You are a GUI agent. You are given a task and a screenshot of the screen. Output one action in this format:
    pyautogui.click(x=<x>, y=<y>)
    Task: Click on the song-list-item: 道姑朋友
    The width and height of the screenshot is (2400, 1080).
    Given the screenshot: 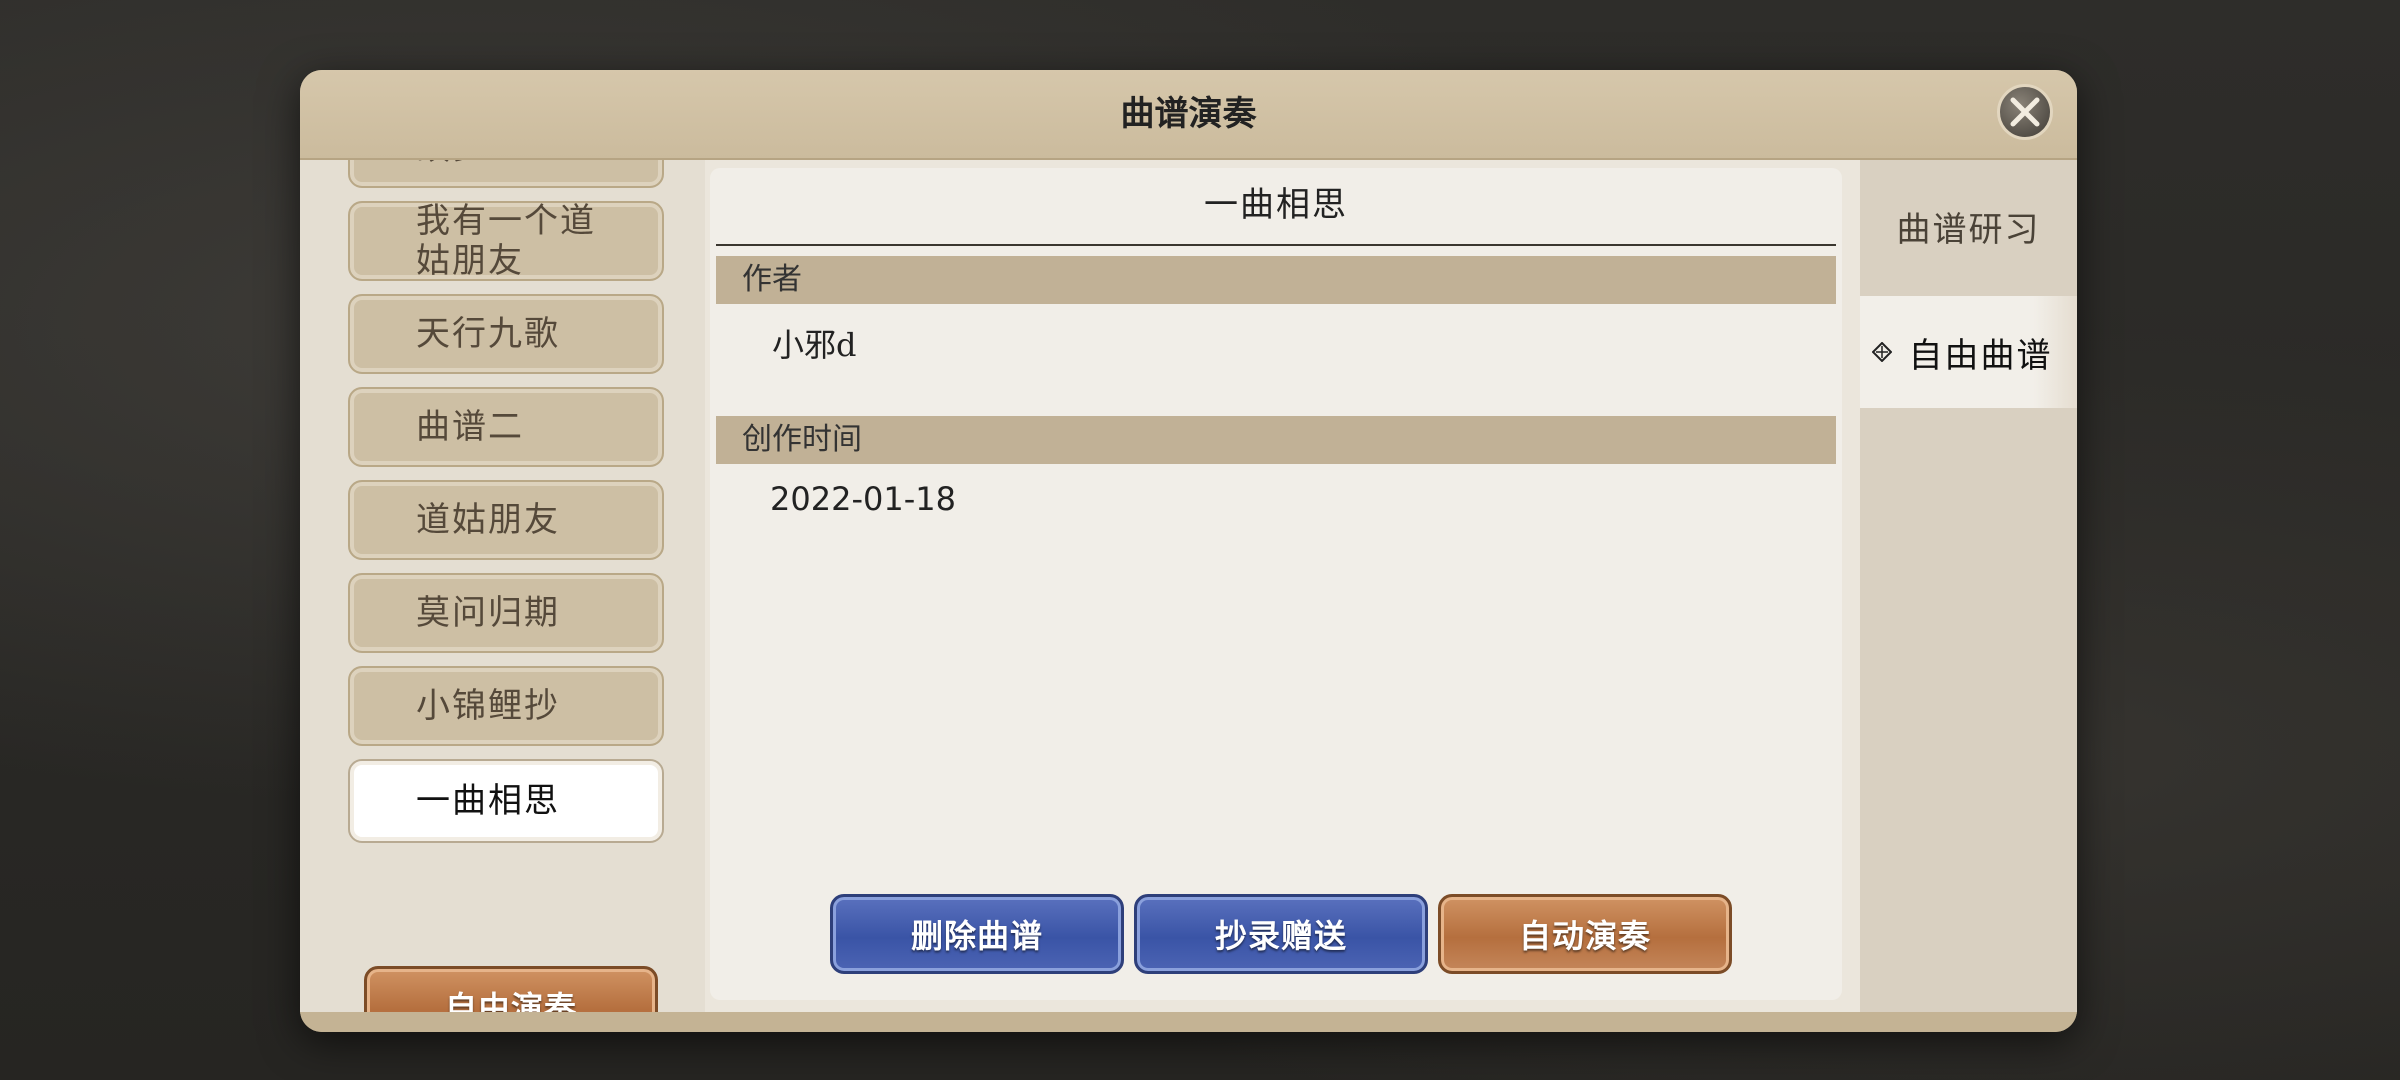 What is the action you would take?
    pyautogui.click(x=506, y=520)
    